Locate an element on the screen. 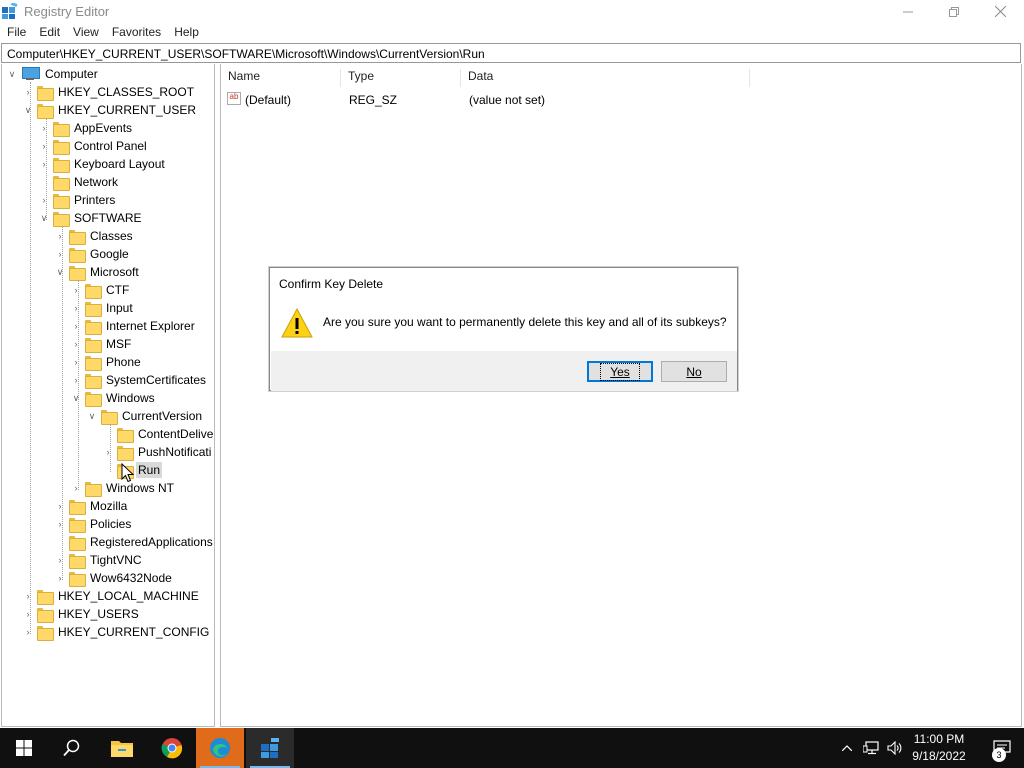 This screenshot has width=1024, height=768. network-status is located at coordinates (871, 748).